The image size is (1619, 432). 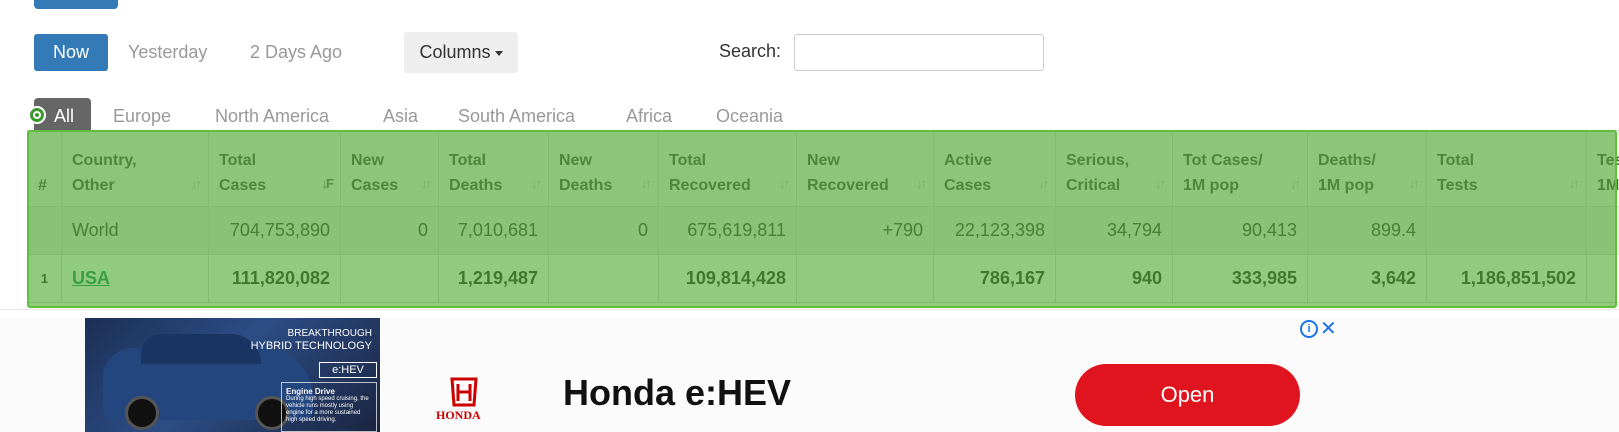 I want to click on total-deaths: 1,219,487, so click(x=493, y=278).